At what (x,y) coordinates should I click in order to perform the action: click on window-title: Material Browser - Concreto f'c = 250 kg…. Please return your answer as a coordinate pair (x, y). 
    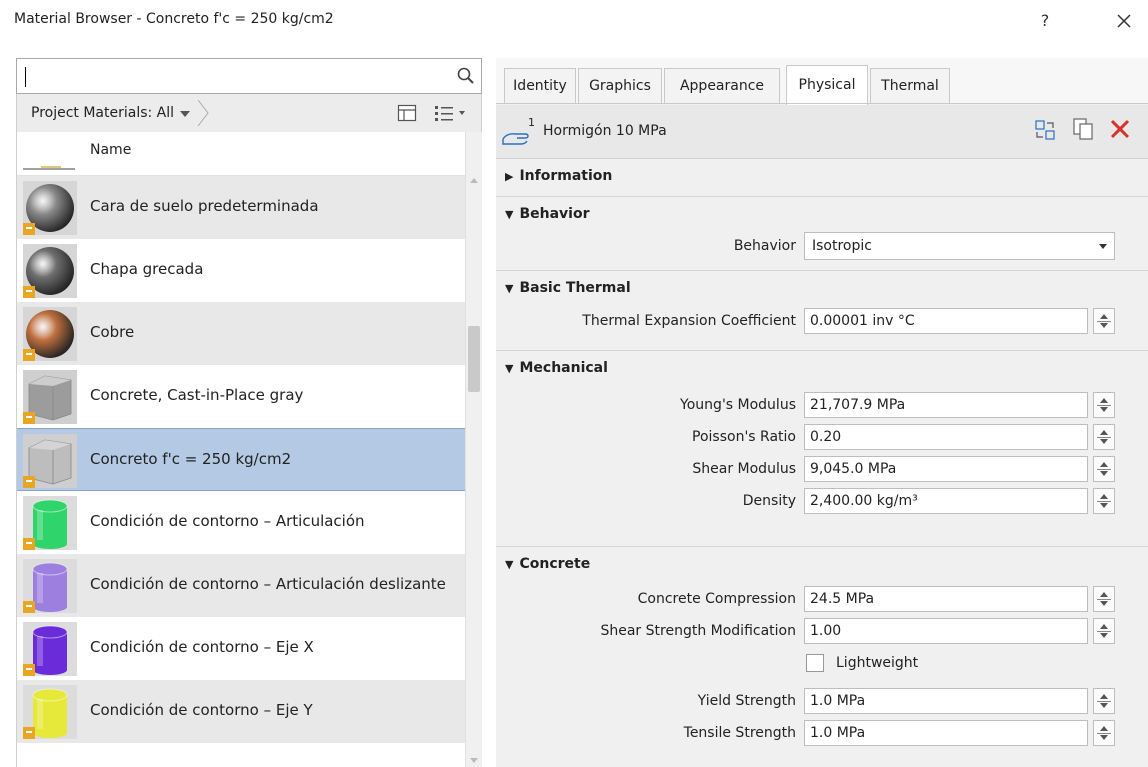
    Looking at the image, I should click on (174, 19).